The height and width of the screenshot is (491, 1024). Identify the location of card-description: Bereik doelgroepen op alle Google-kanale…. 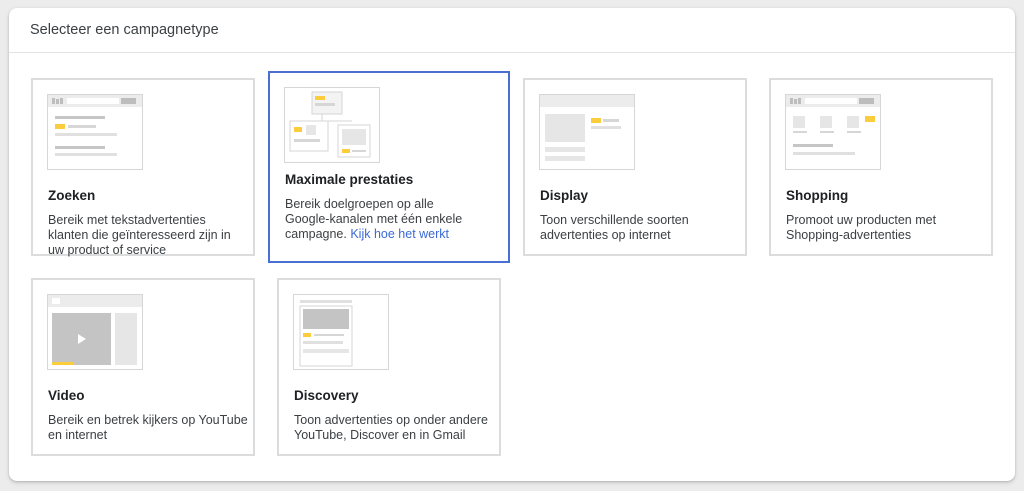
(383, 219).